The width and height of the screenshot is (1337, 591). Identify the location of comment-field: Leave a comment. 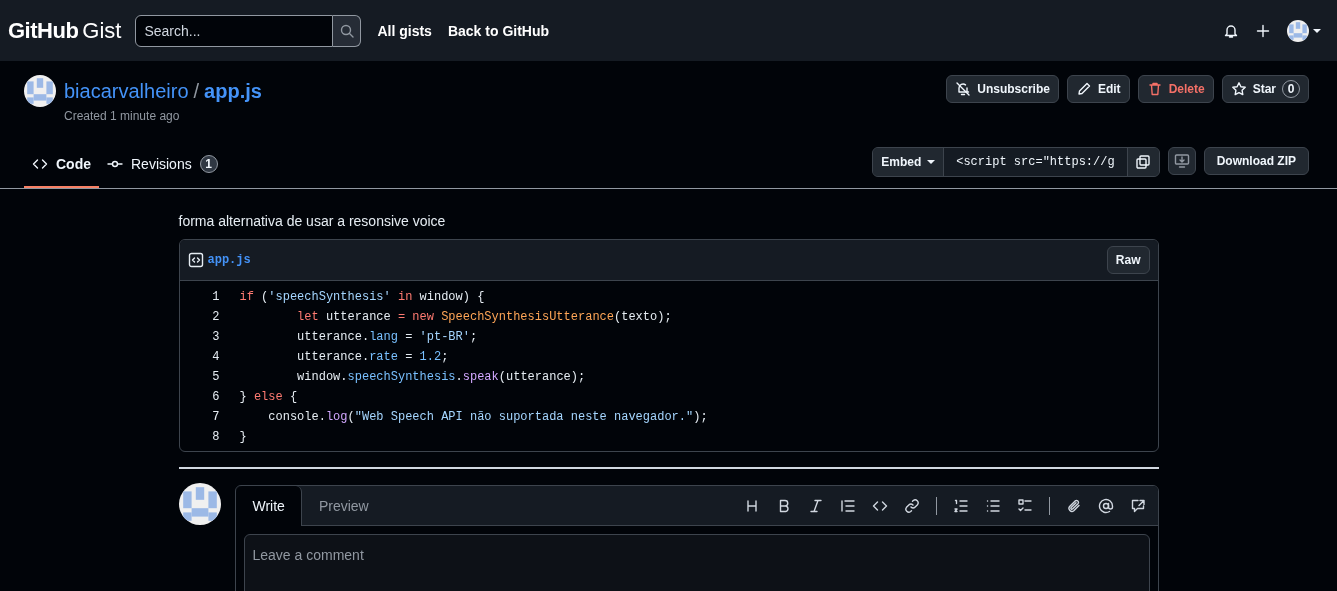
(696, 562).